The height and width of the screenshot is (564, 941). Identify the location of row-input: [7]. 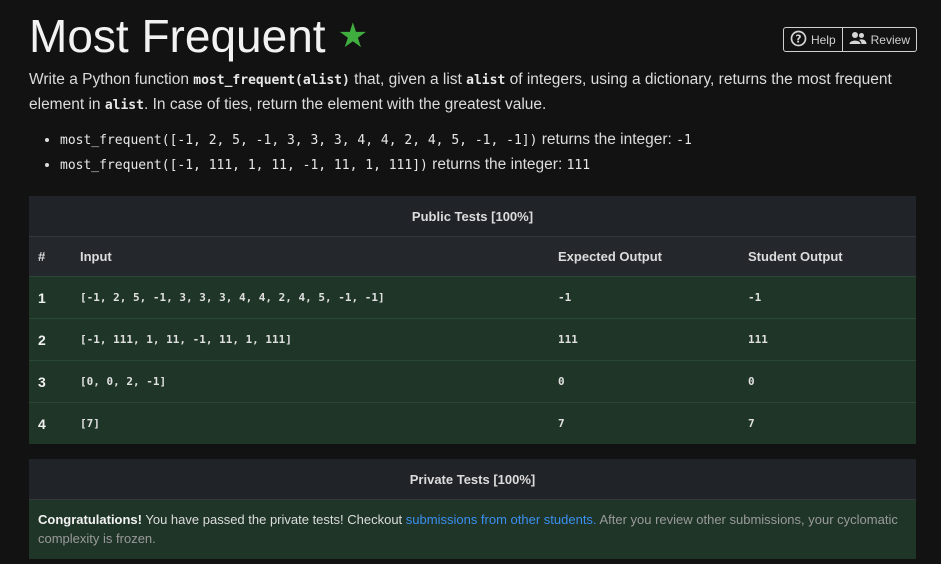
(319, 423).